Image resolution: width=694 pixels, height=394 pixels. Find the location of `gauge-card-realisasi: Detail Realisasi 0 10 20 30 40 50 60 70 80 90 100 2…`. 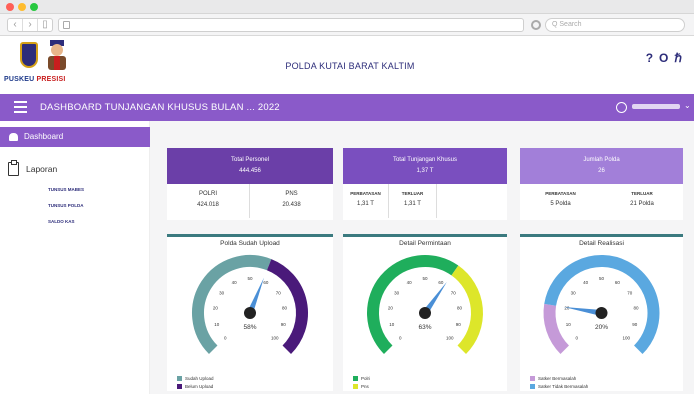

gauge-card-realisasi: Detail Realisasi 0 10 20 30 40 50 60 70 80 90 100 2… is located at coordinates (601, 312).